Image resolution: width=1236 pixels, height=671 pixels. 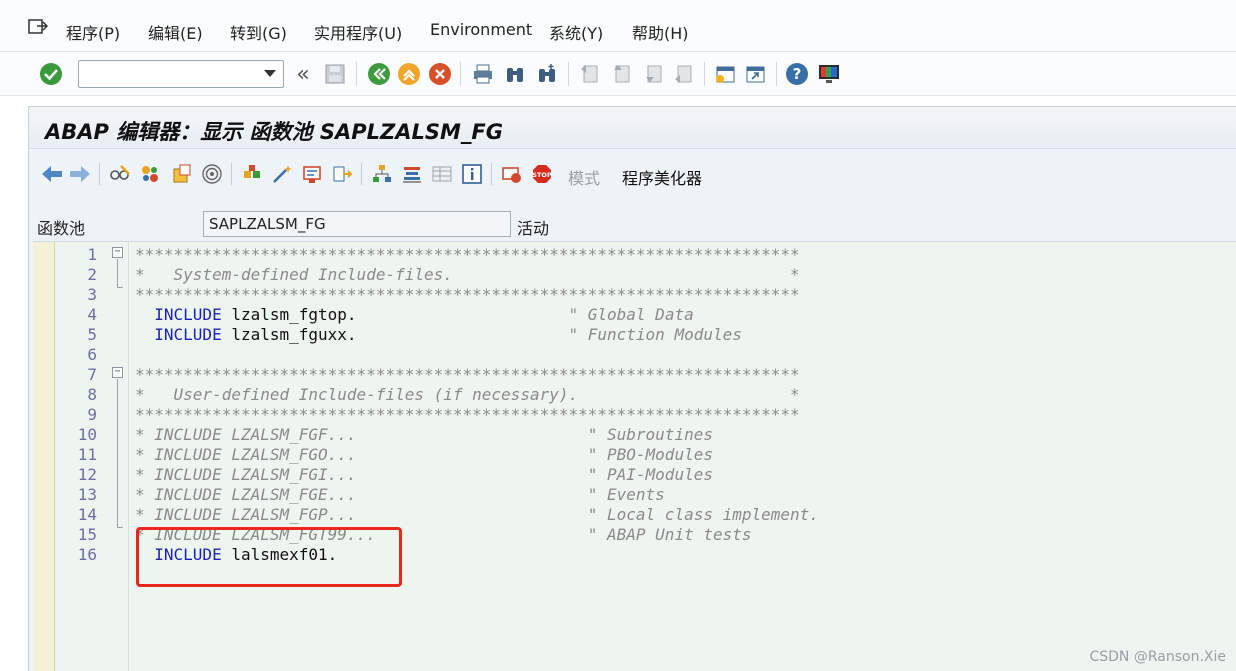 I want to click on table-icon, so click(x=442, y=174).